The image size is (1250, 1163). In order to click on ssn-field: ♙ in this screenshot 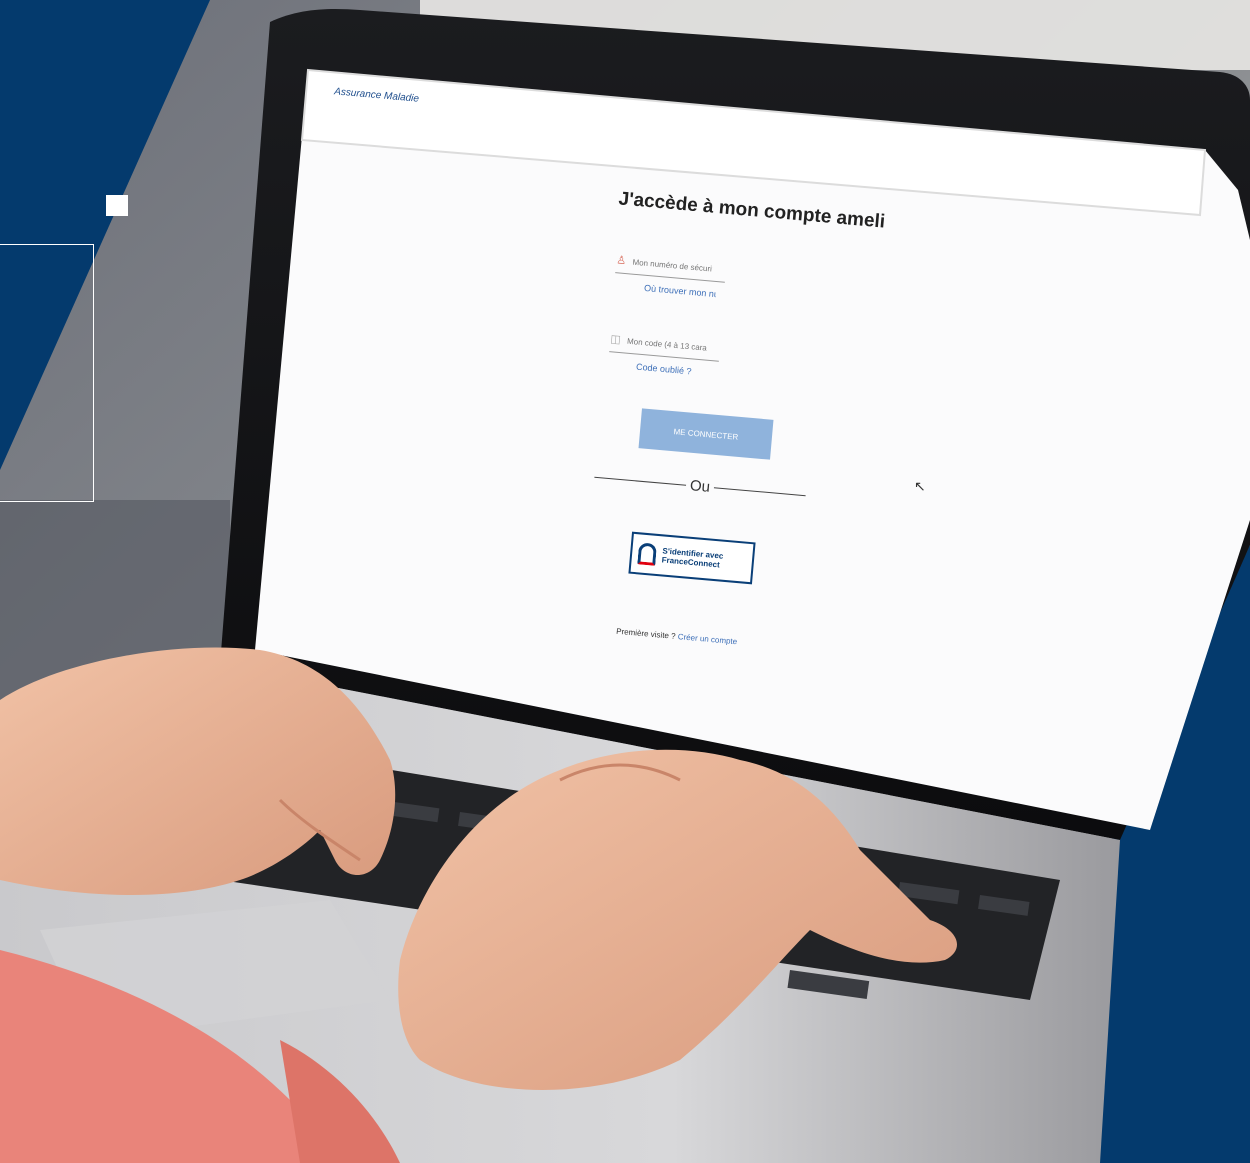, I will do `click(671, 266)`.